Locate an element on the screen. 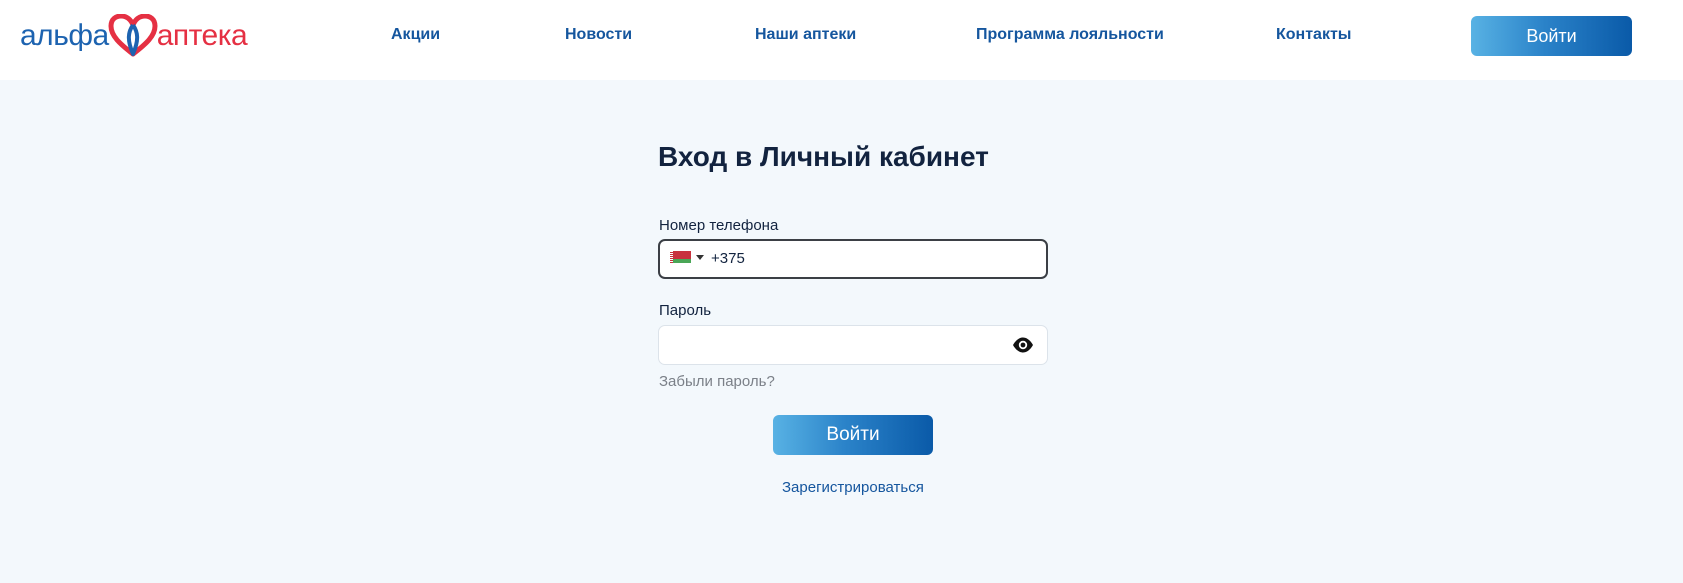 This screenshot has height=583, width=1683. nav-item-loyalty-program: Программа лояльности is located at coordinates (1070, 35).